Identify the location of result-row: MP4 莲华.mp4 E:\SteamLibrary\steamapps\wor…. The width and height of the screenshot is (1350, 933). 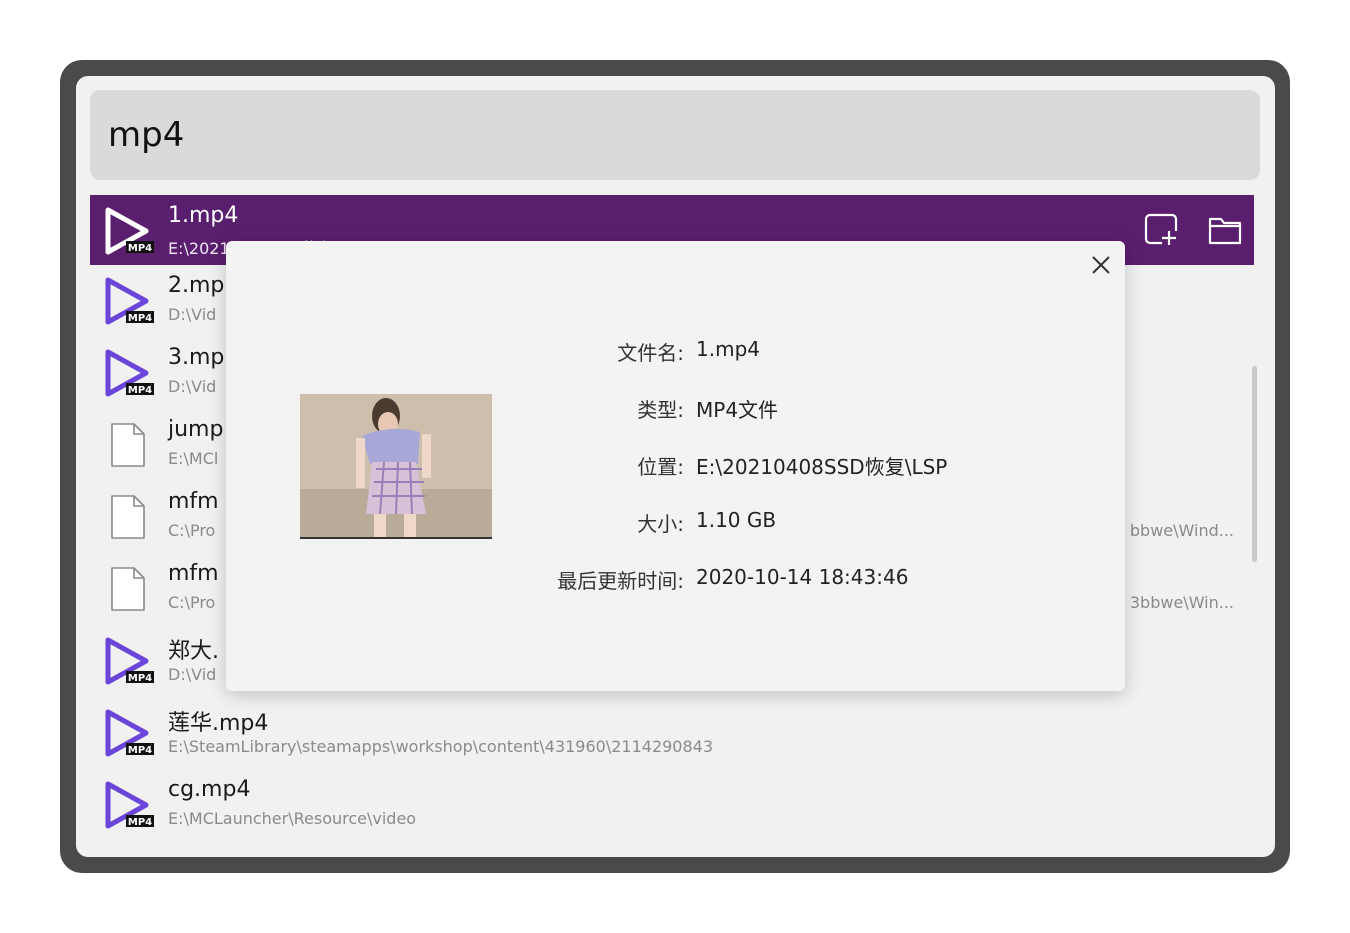
(672, 733).